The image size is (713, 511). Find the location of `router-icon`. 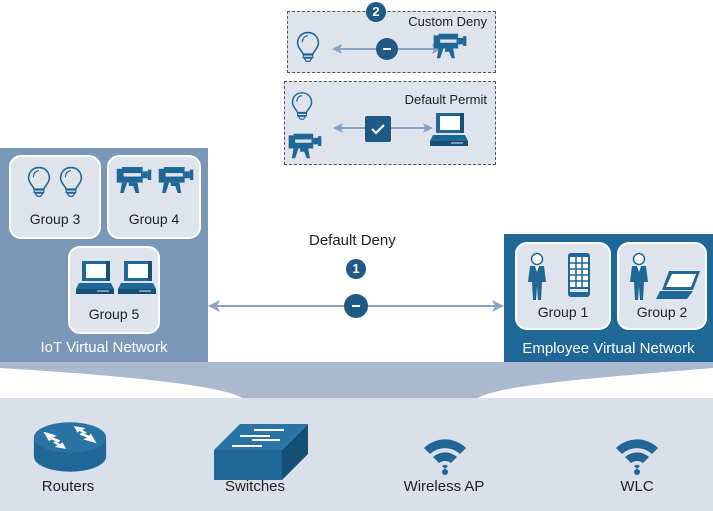

router-icon is located at coordinates (70, 447).